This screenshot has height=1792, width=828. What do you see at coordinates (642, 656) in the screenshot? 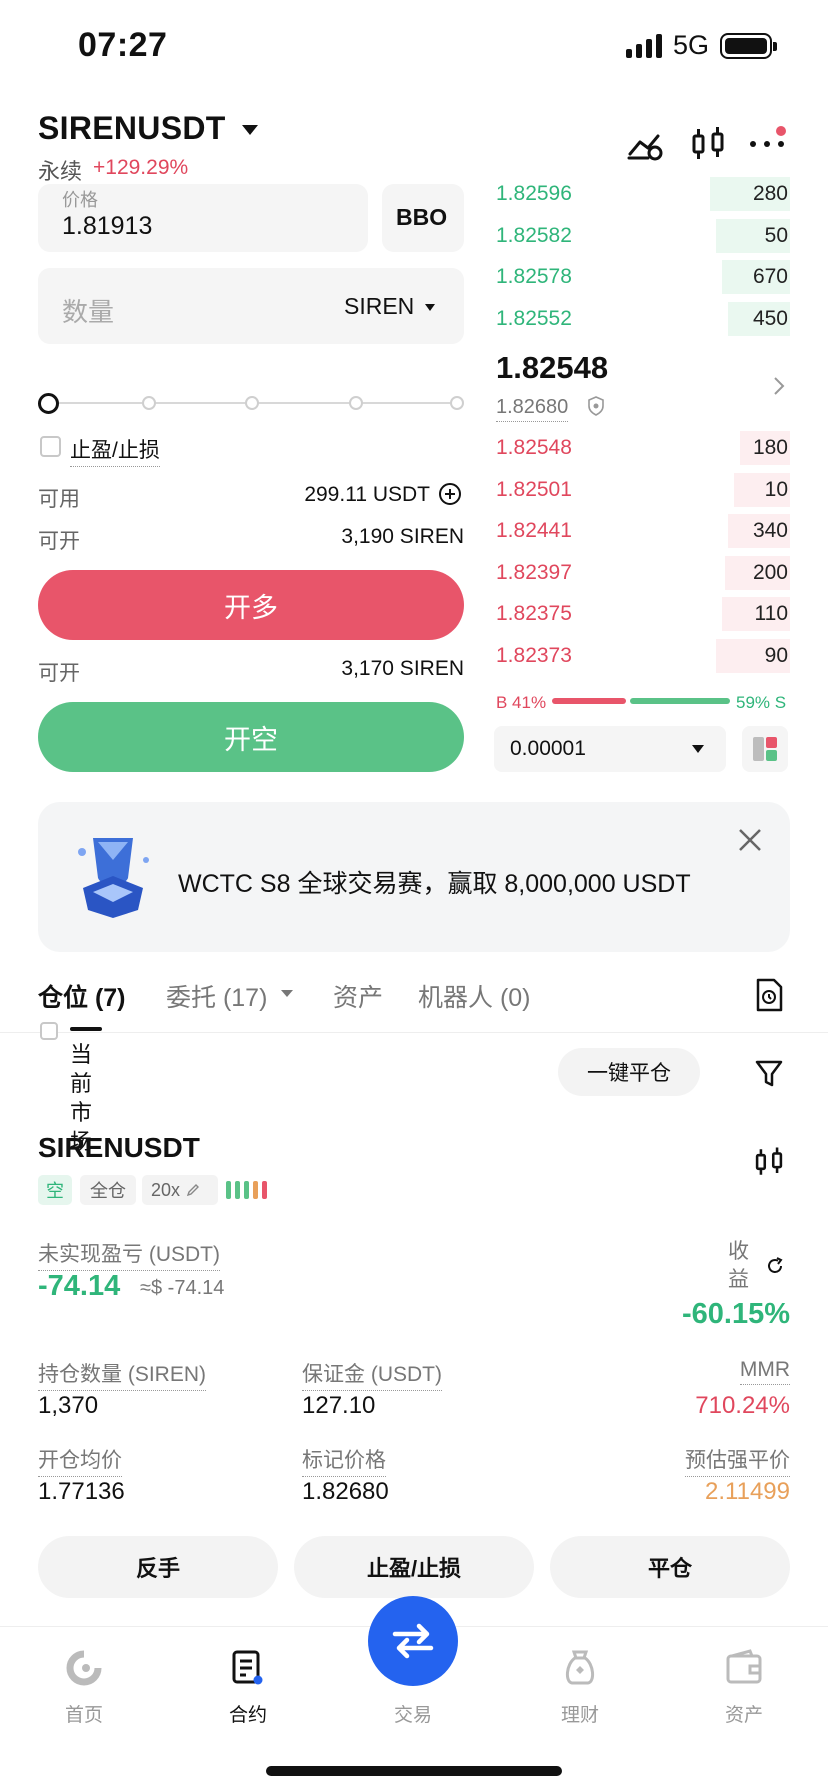
I see `bid-row: 1.82373 90` at bounding box center [642, 656].